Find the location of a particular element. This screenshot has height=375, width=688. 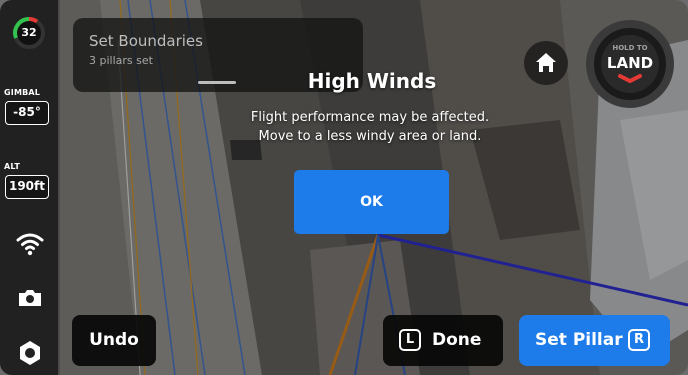

battery-level: 32 is located at coordinates (29, 32).